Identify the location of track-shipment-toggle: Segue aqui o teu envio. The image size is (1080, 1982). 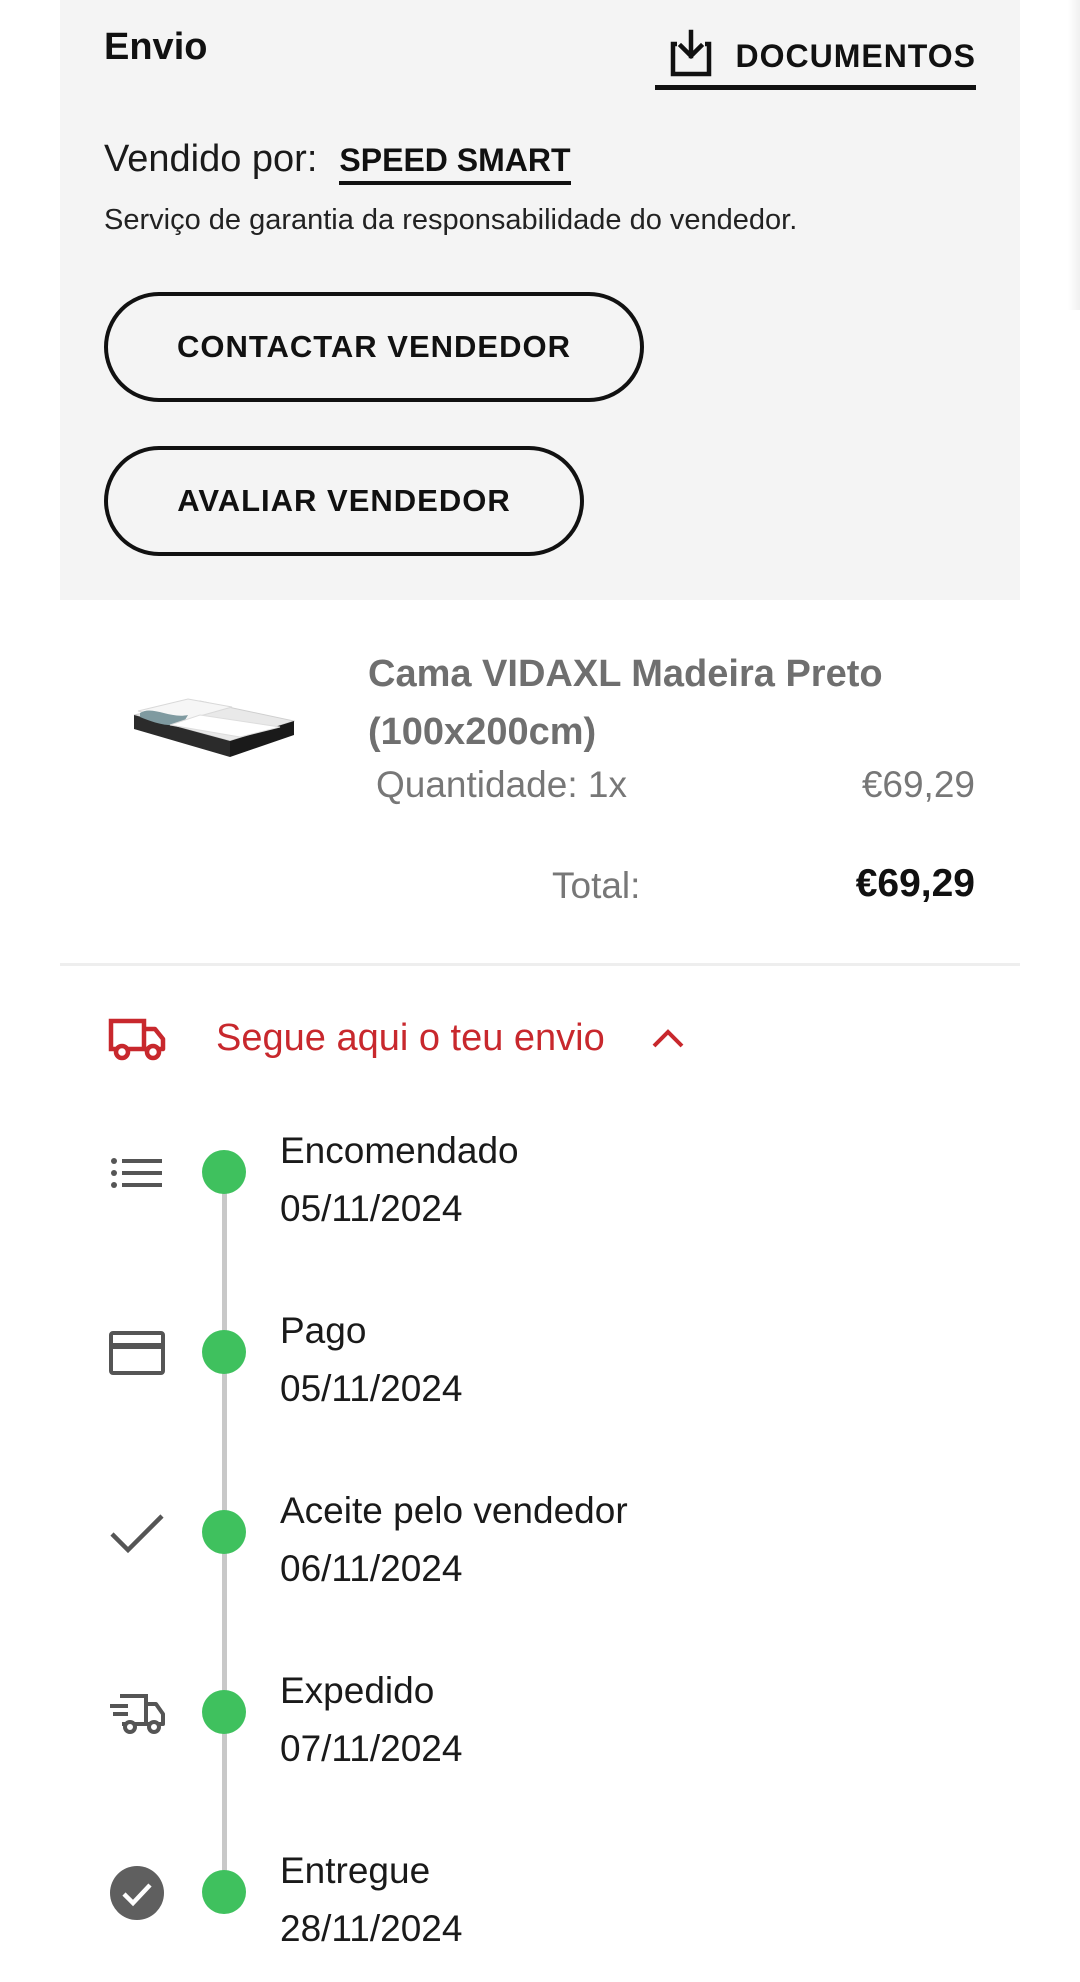
(396, 1038).